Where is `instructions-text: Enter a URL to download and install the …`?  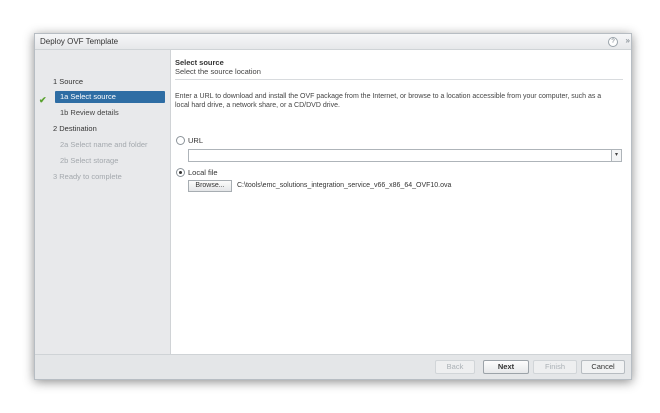 instructions-text: Enter a URL to download and install the … is located at coordinates (388, 101).